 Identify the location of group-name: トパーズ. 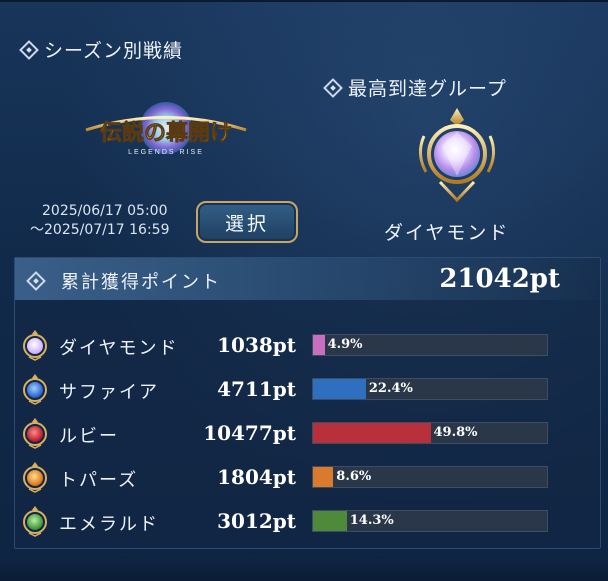
(99, 480).